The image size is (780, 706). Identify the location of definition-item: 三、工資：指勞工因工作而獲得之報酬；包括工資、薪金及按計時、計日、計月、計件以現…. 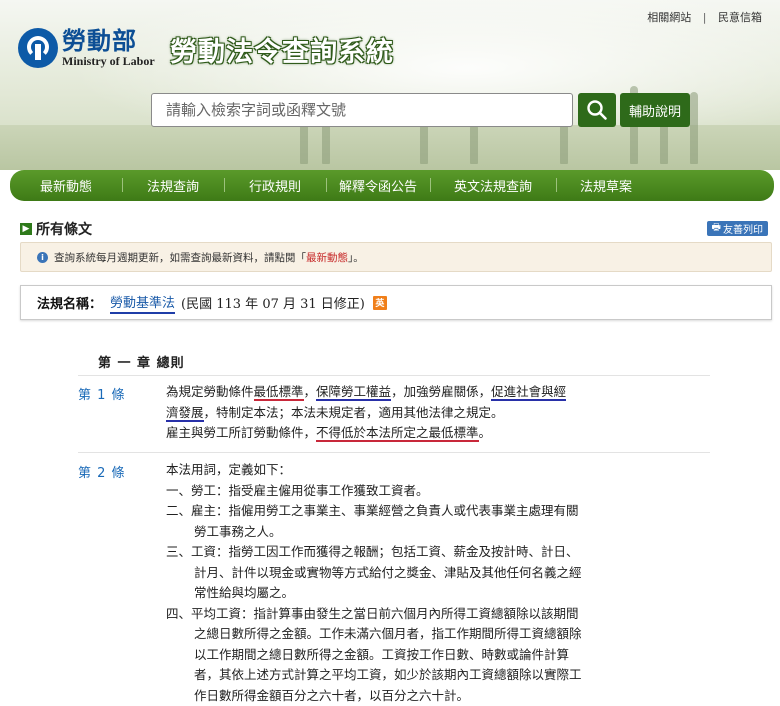
(376, 573).